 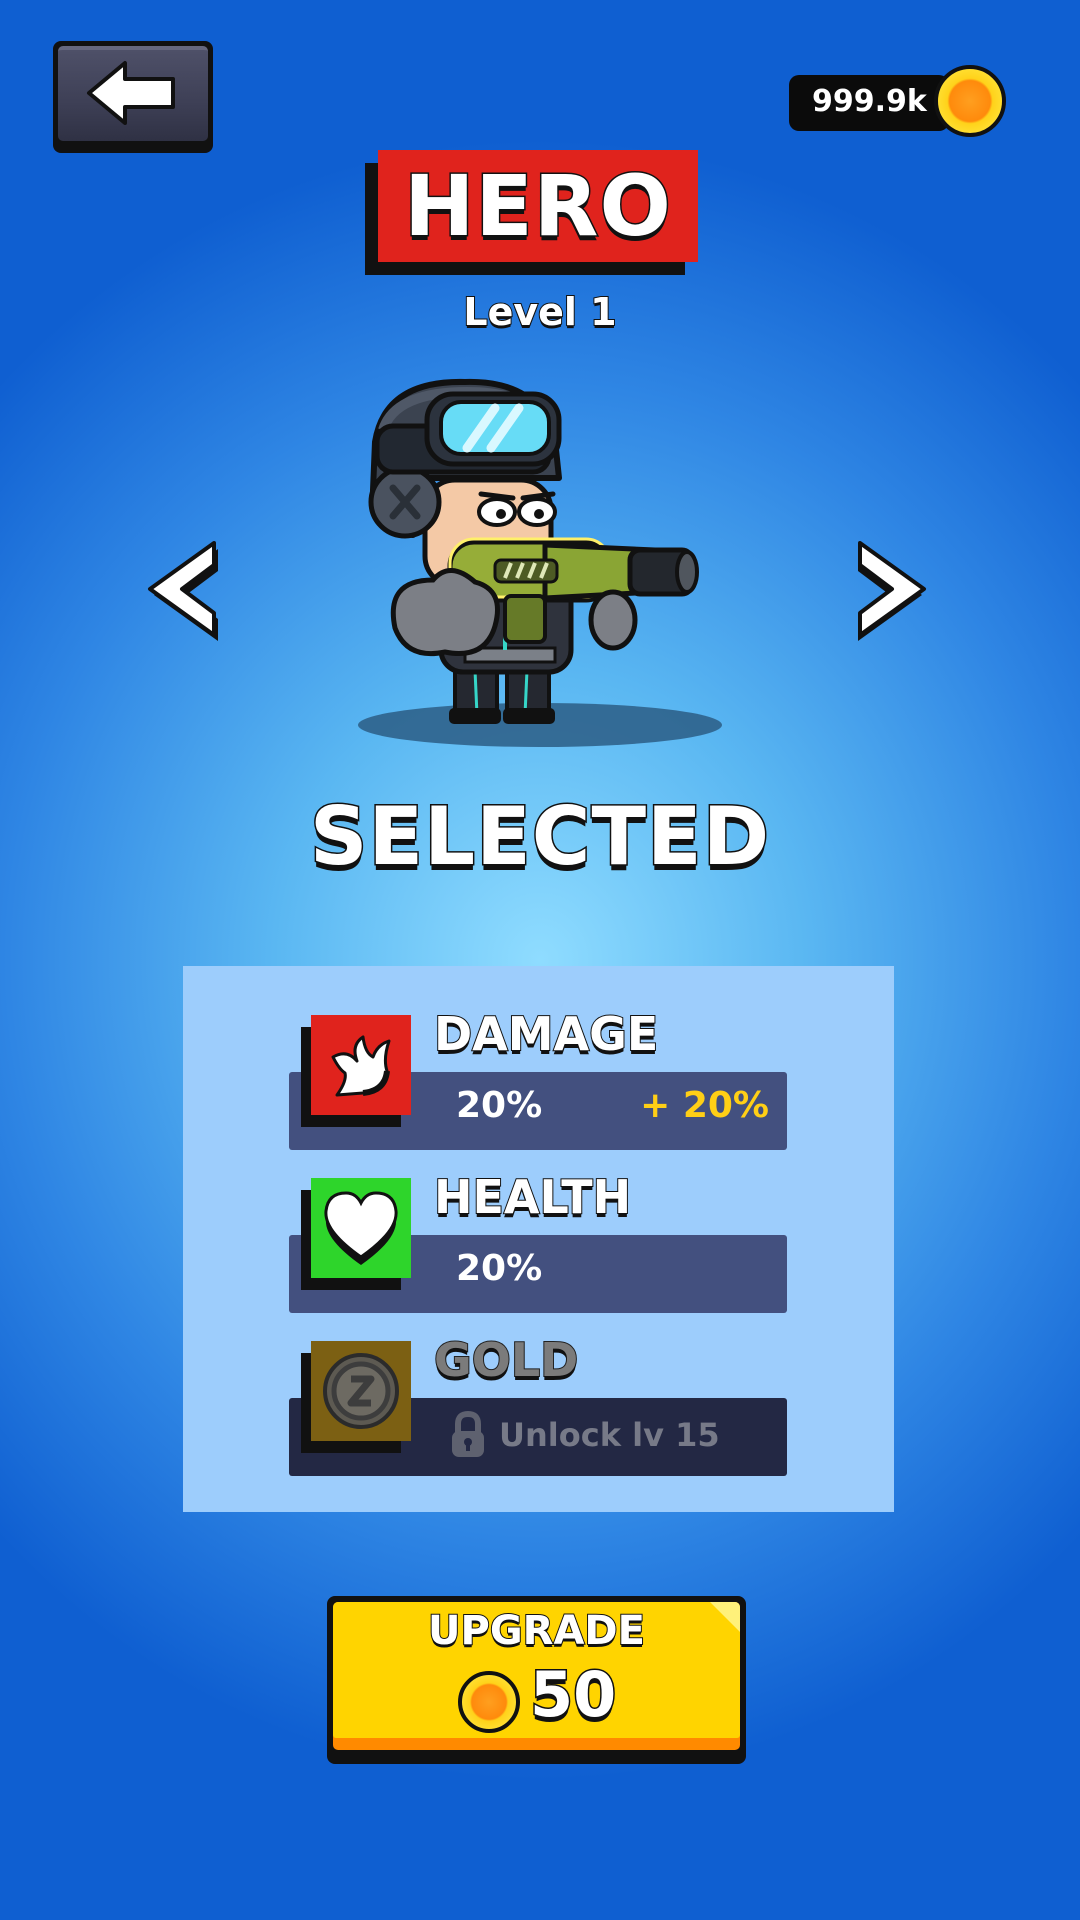 What do you see at coordinates (538, 1078) in the screenshot?
I see `stat-damage: DAMAGE 20% + 20%` at bounding box center [538, 1078].